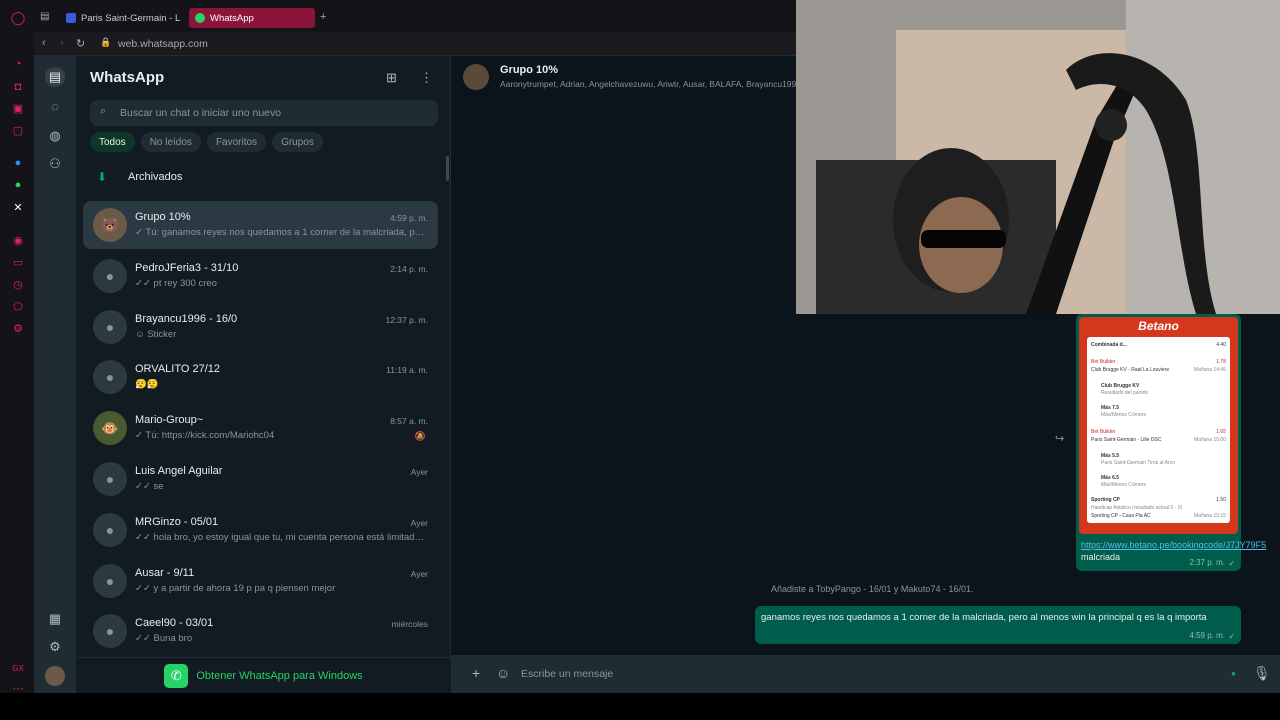  What do you see at coordinates (503, 673) in the screenshot?
I see `emoji-icon: ☺` at bounding box center [503, 673].